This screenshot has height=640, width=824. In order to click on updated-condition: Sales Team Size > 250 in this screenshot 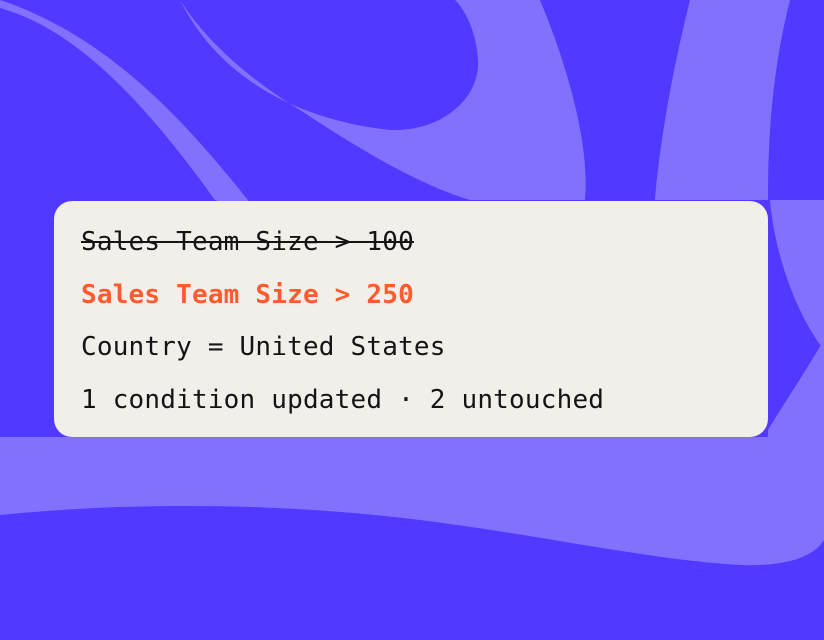, I will do `click(247, 294)`.